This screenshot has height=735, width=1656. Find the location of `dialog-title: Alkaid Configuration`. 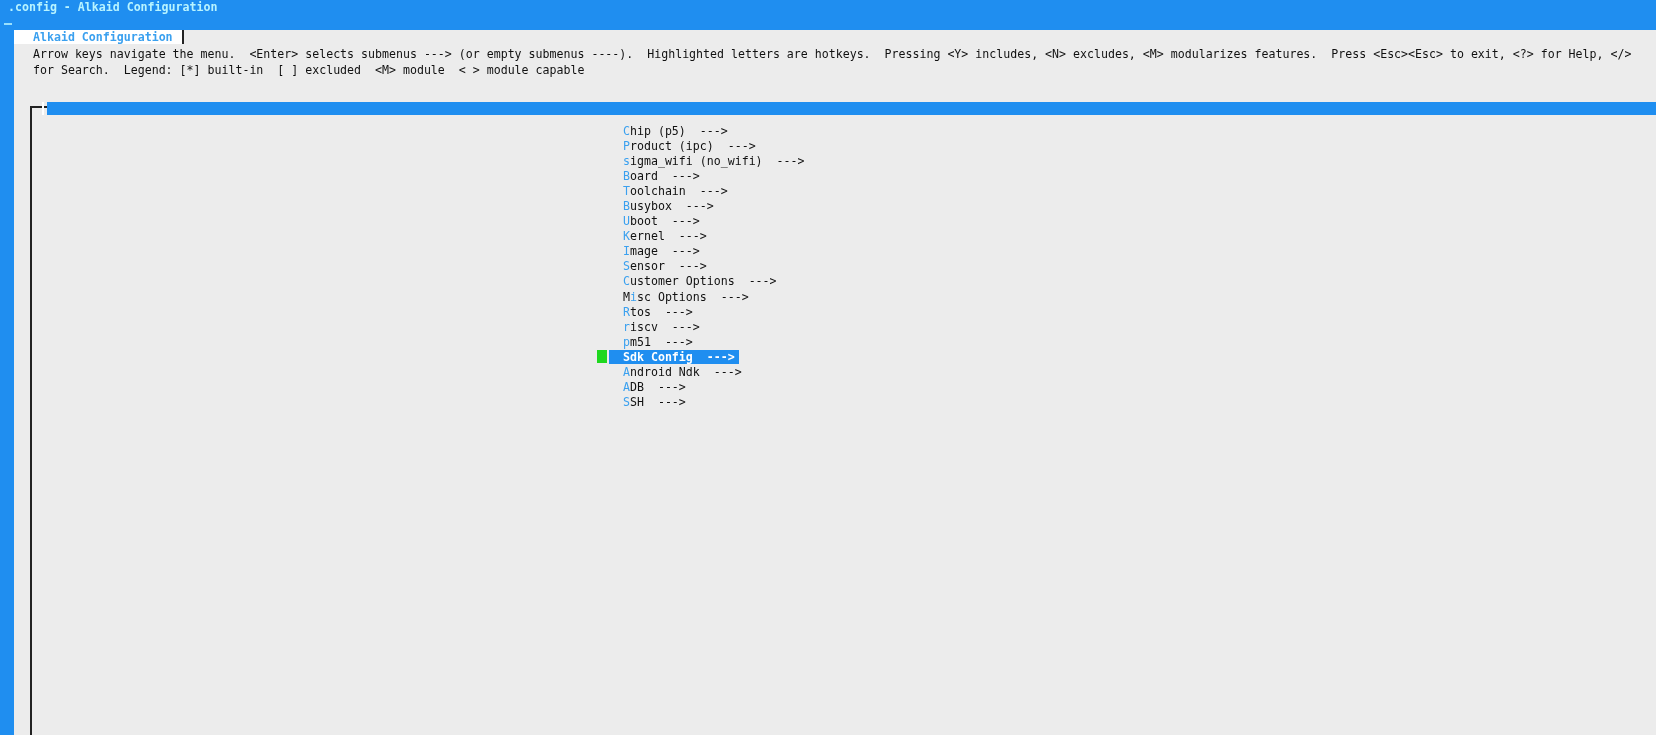

dialog-title: Alkaid Configuration is located at coordinates (99, 37).